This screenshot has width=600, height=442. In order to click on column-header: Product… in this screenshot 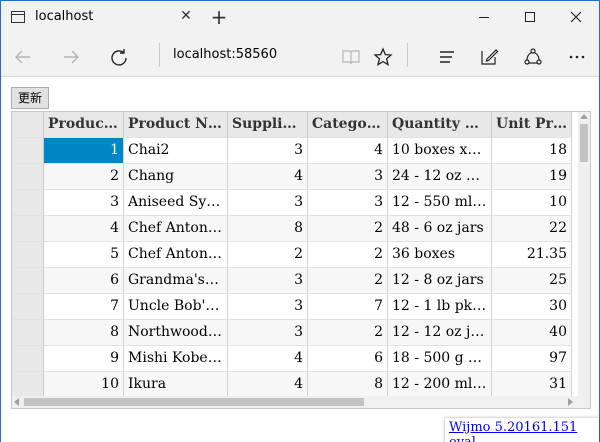, I will do `click(84, 125)`.